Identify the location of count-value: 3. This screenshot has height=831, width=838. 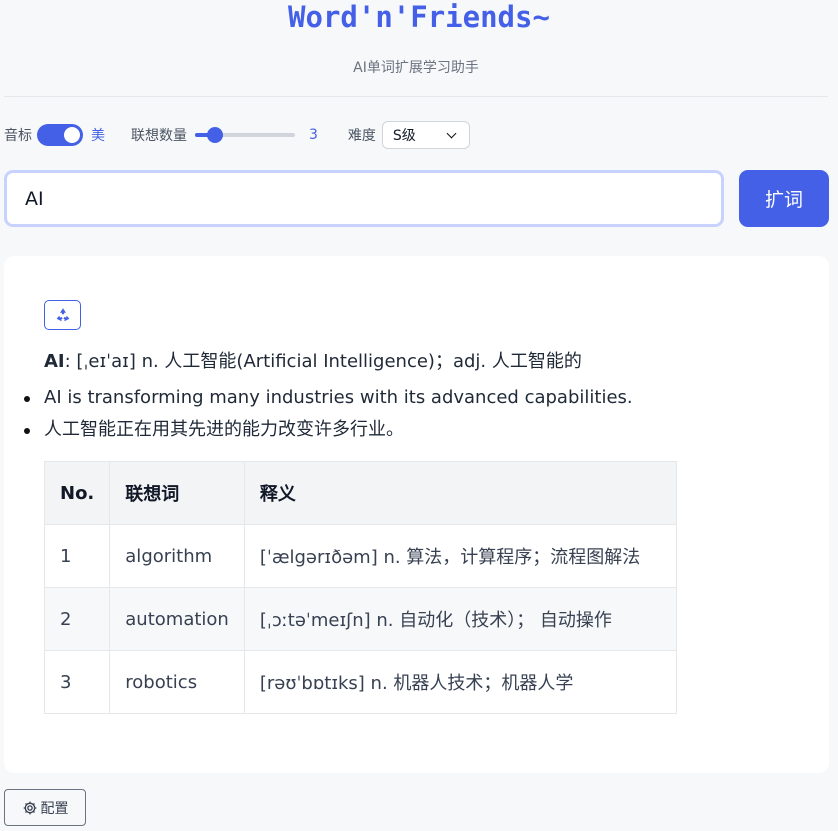
(313, 135).